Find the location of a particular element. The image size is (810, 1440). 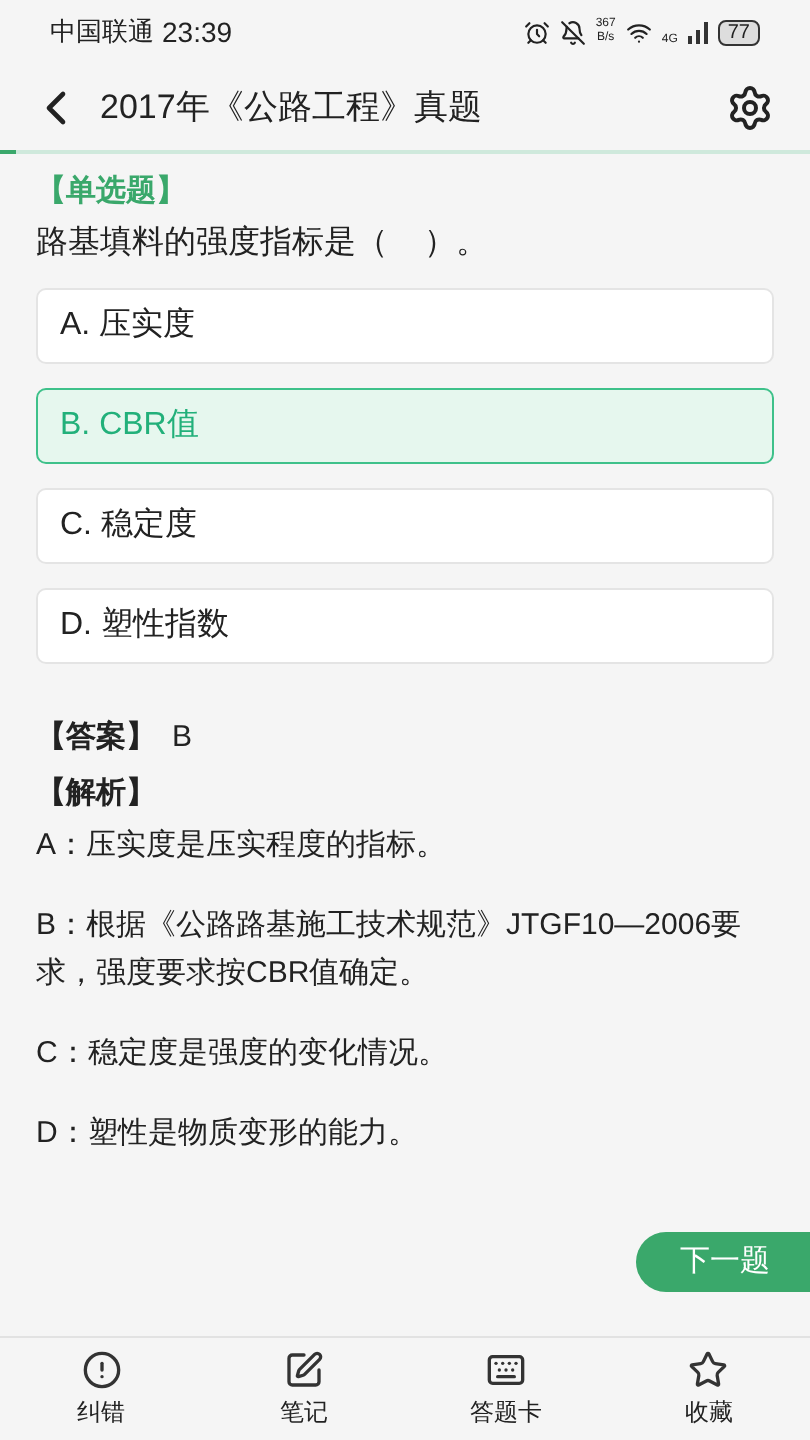

nav-tab: 纠错 is located at coordinates (101, 1389).